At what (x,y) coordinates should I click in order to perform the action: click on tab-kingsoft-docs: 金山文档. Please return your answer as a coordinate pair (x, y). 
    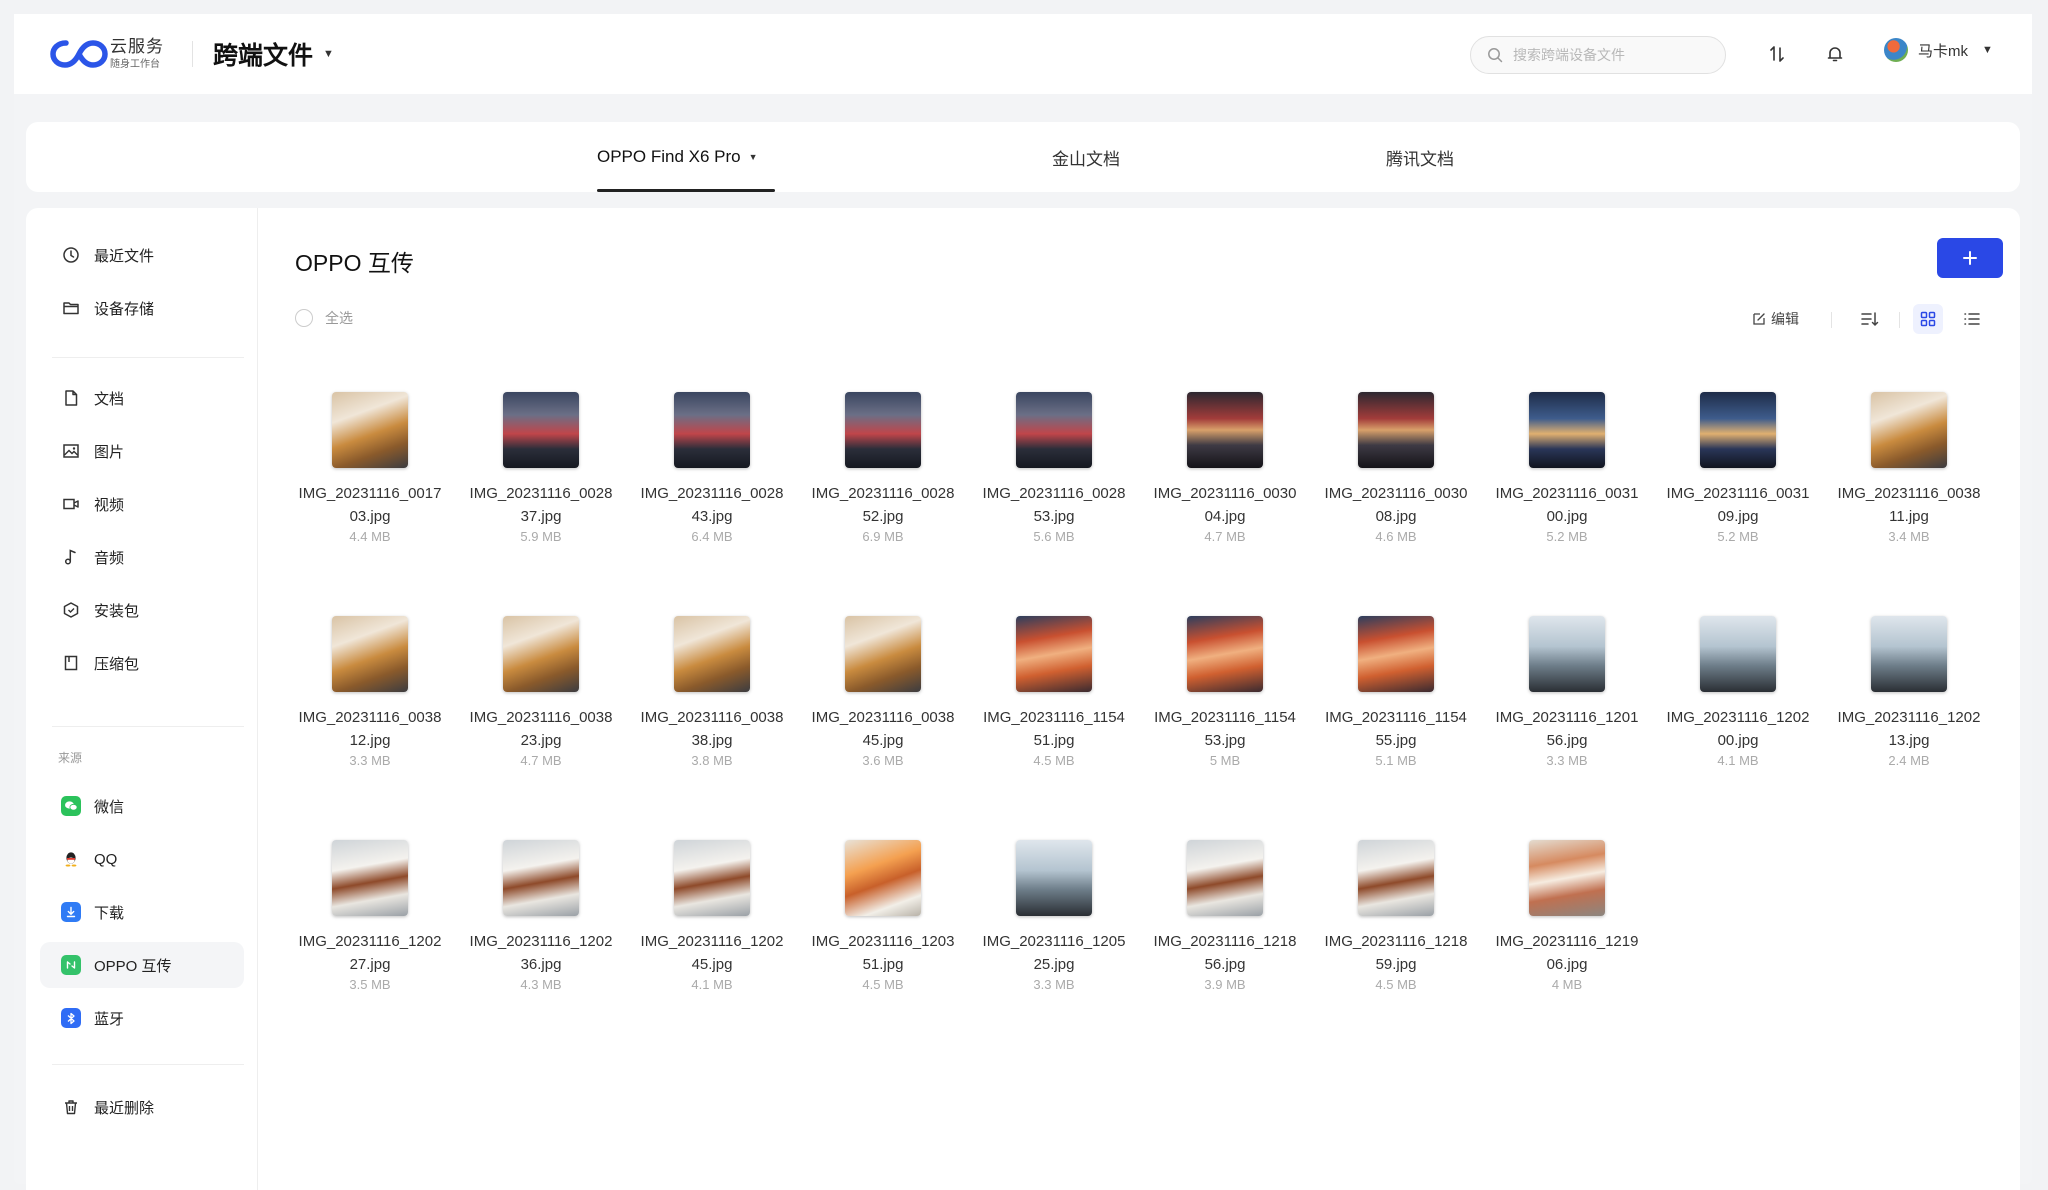
    Looking at the image, I should click on (1086, 157).